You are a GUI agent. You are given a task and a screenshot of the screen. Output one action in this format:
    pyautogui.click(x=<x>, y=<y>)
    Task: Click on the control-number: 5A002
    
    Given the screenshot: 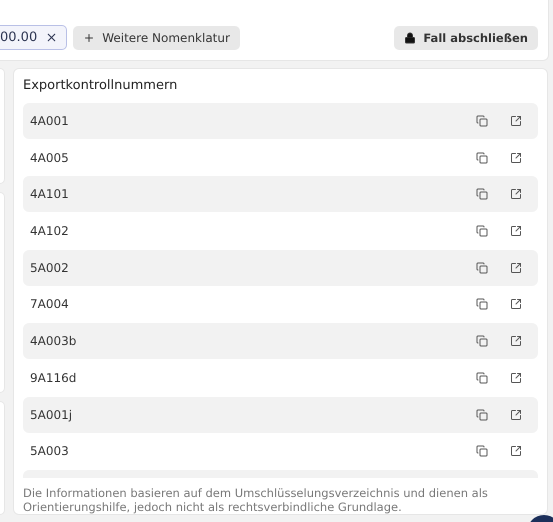 What is the action you would take?
    pyautogui.click(x=50, y=267)
    